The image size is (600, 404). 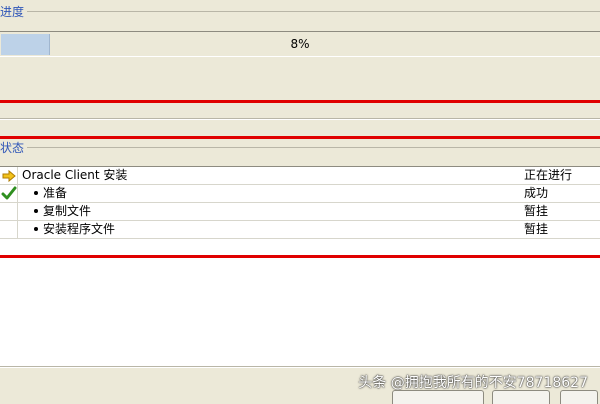 I want to click on arrow-right-icon, so click(x=9, y=176).